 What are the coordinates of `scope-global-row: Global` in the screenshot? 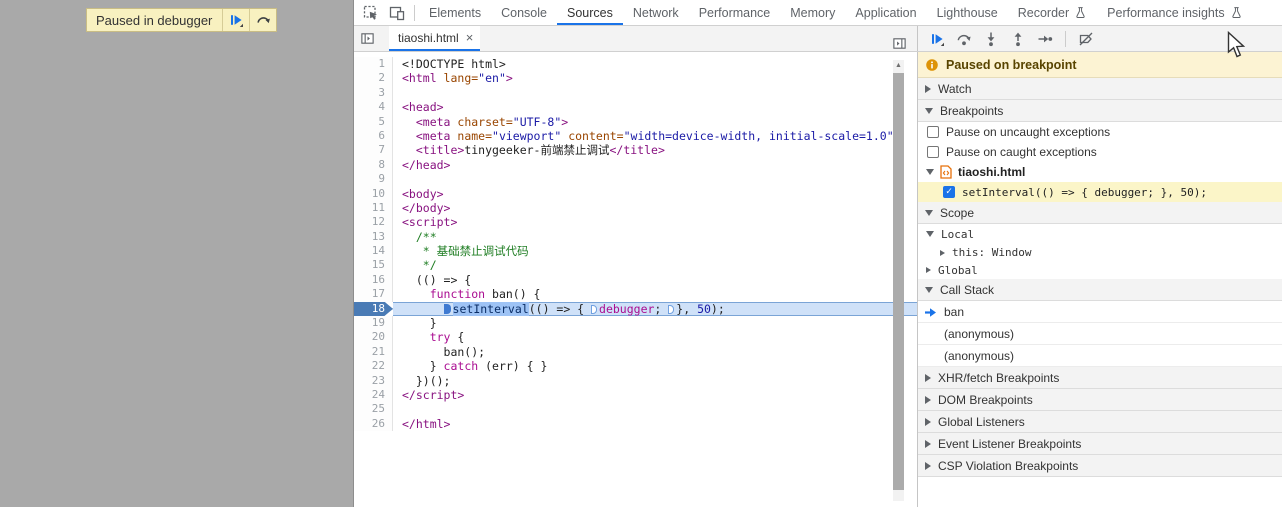 It's located at (1100, 270).